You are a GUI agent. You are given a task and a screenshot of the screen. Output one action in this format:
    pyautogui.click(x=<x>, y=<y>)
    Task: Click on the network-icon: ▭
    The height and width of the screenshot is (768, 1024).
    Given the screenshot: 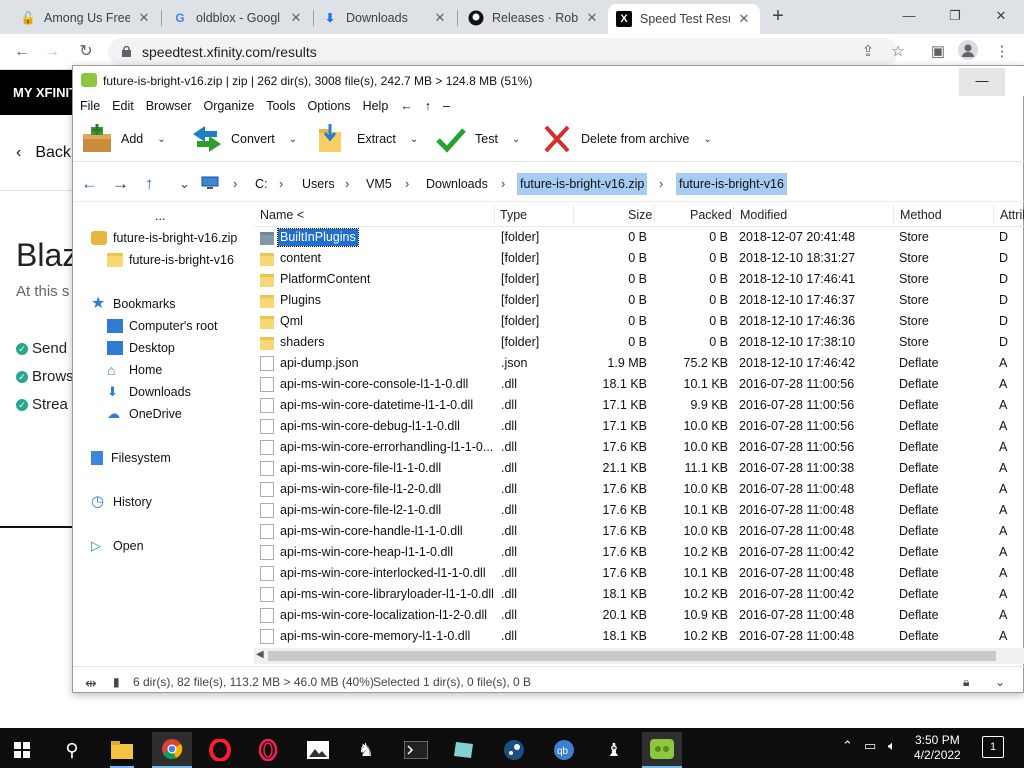 What is the action you would take?
    pyautogui.click(x=870, y=746)
    